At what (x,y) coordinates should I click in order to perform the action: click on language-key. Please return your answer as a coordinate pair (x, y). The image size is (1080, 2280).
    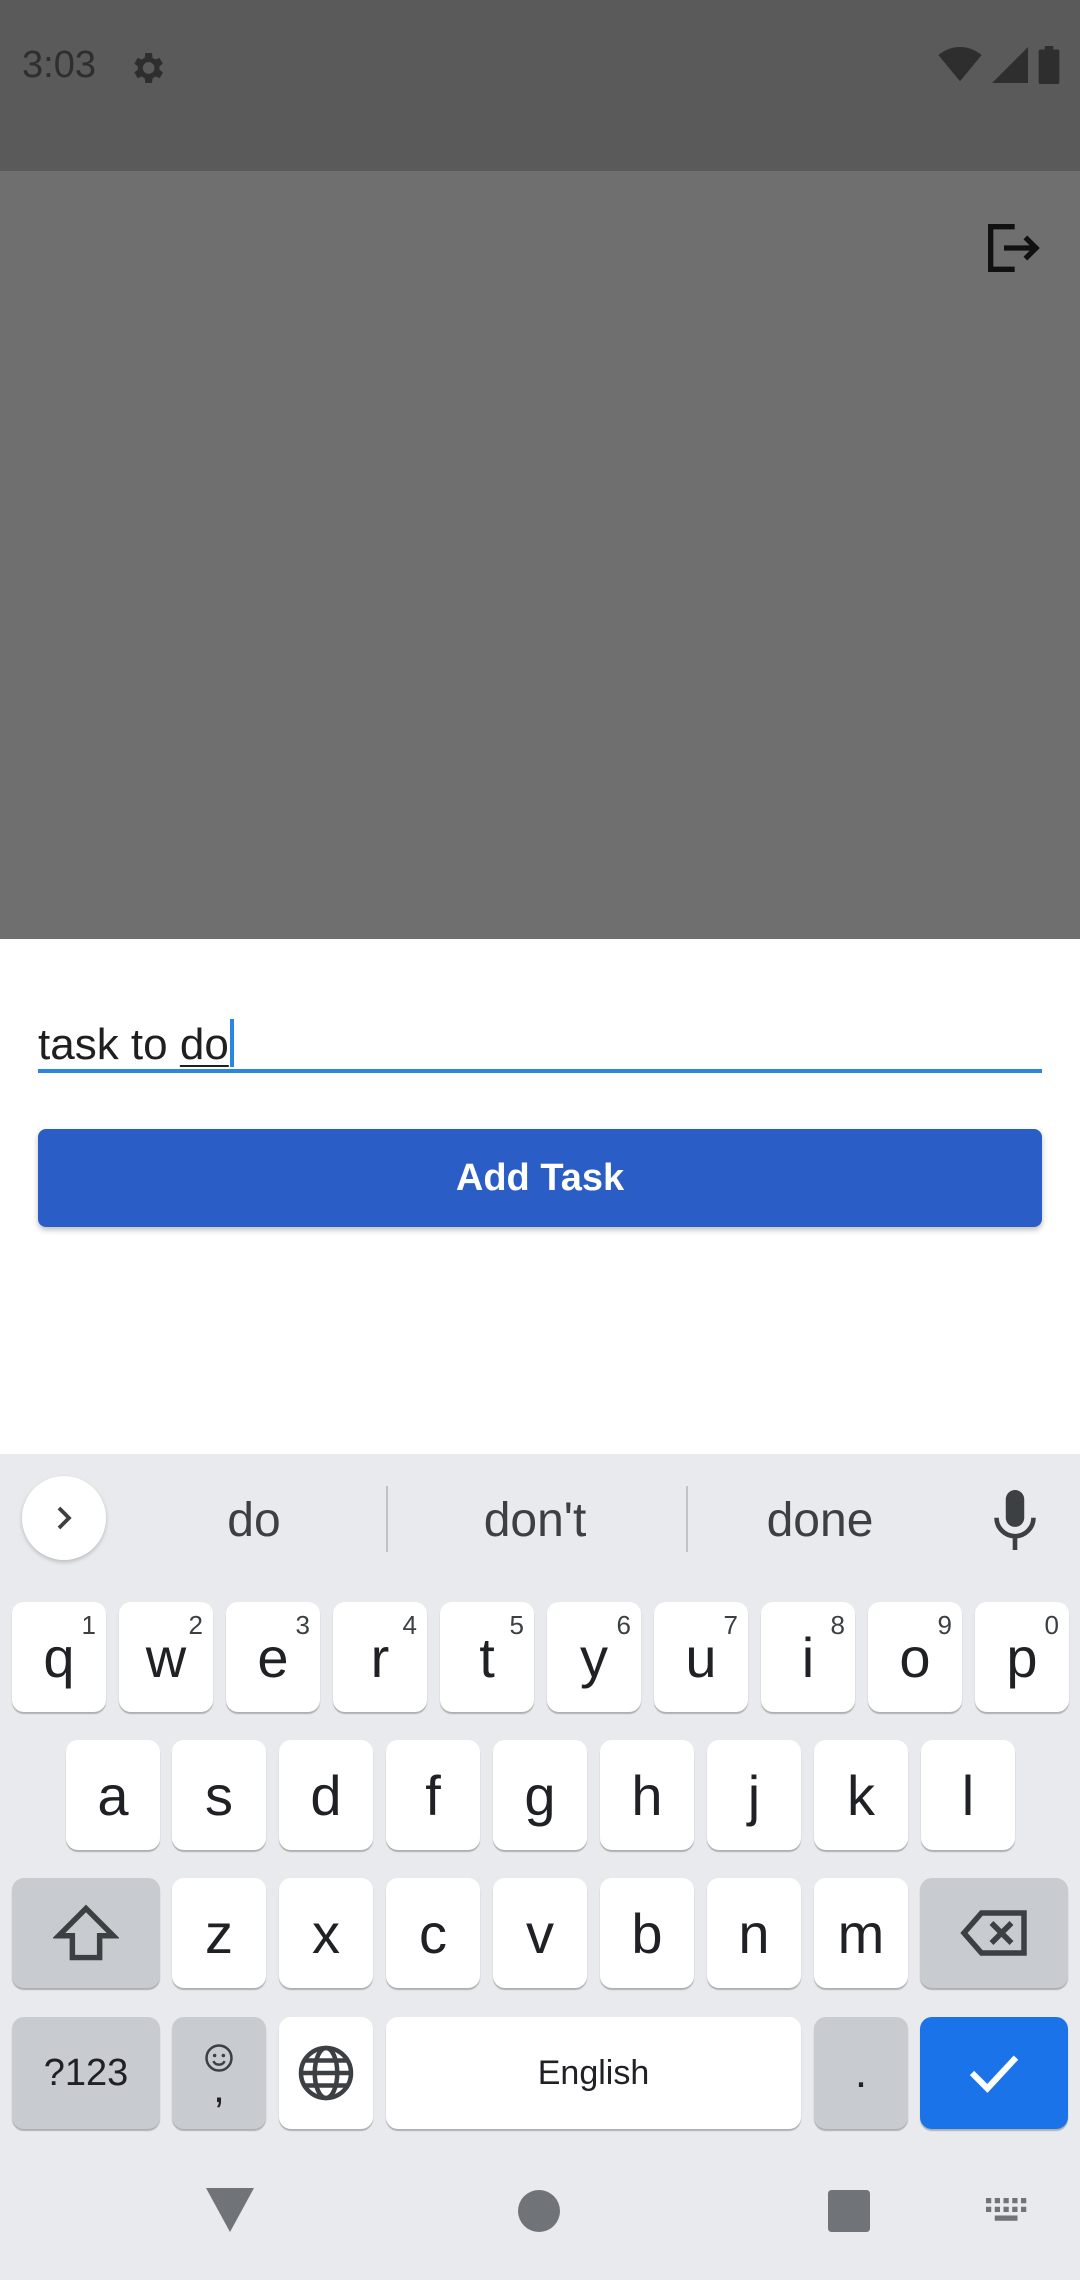
    Looking at the image, I should click on (326, 2073).